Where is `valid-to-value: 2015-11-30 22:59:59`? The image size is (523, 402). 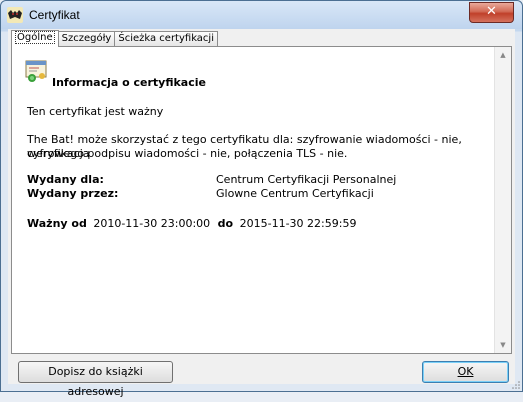 valid-to-value: 2015-11-30 22:59:59 is located at coordinates (298, 223).